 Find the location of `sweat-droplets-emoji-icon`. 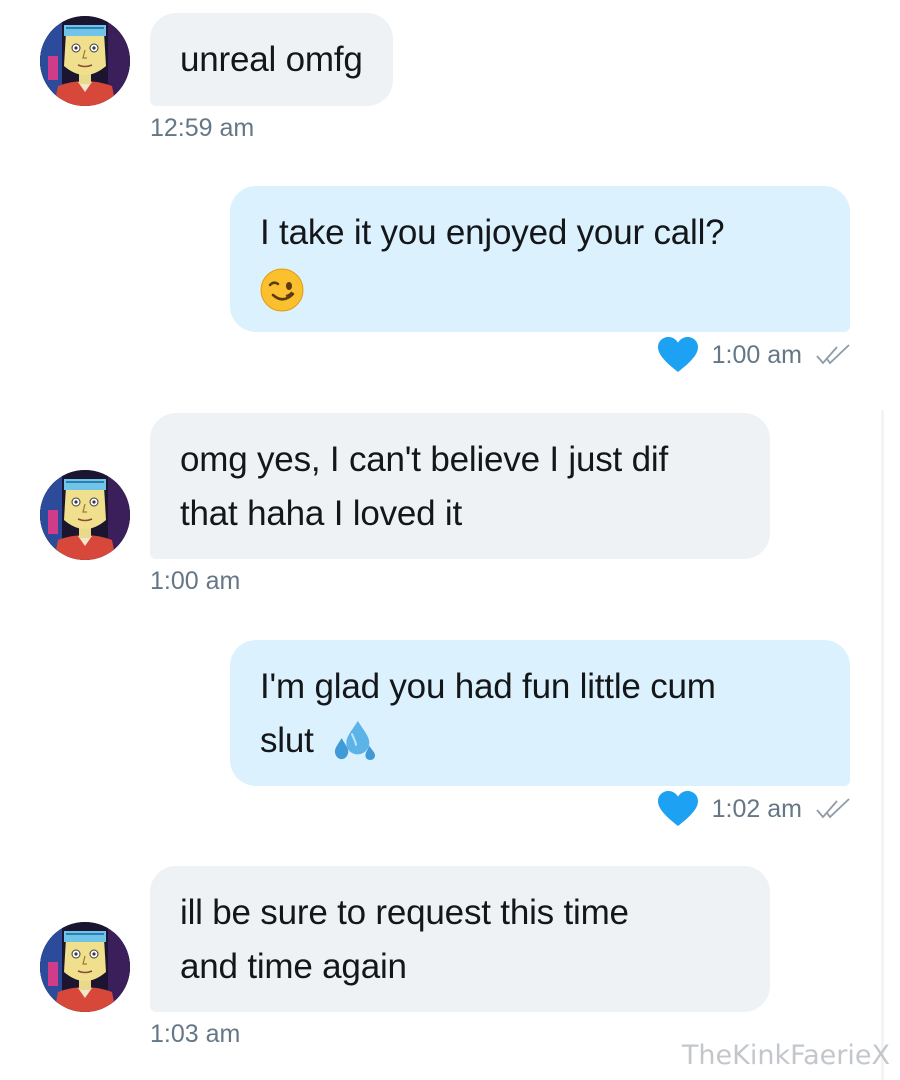

sweat-droplets-emoji-icon is located at coordinates (354, 740).